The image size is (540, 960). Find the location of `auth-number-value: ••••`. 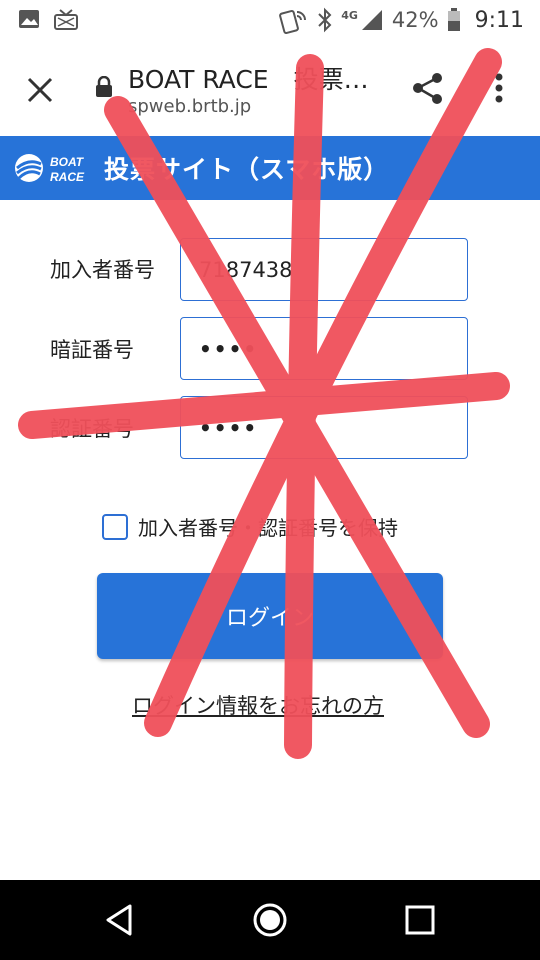

auth-number-value: •••• is located at coordinates (229, 427).